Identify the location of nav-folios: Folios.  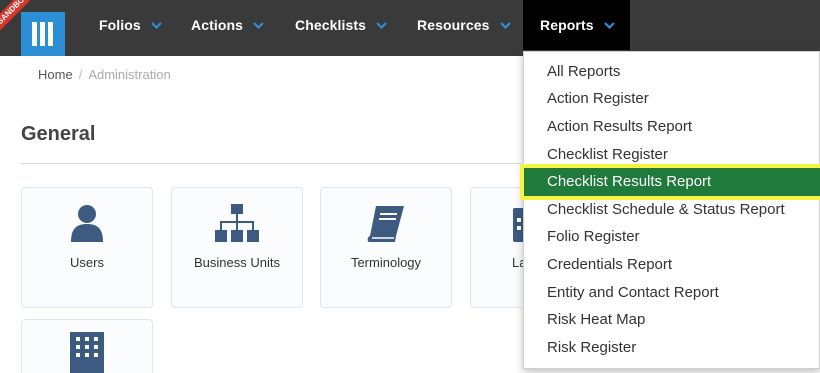
(130, 25).